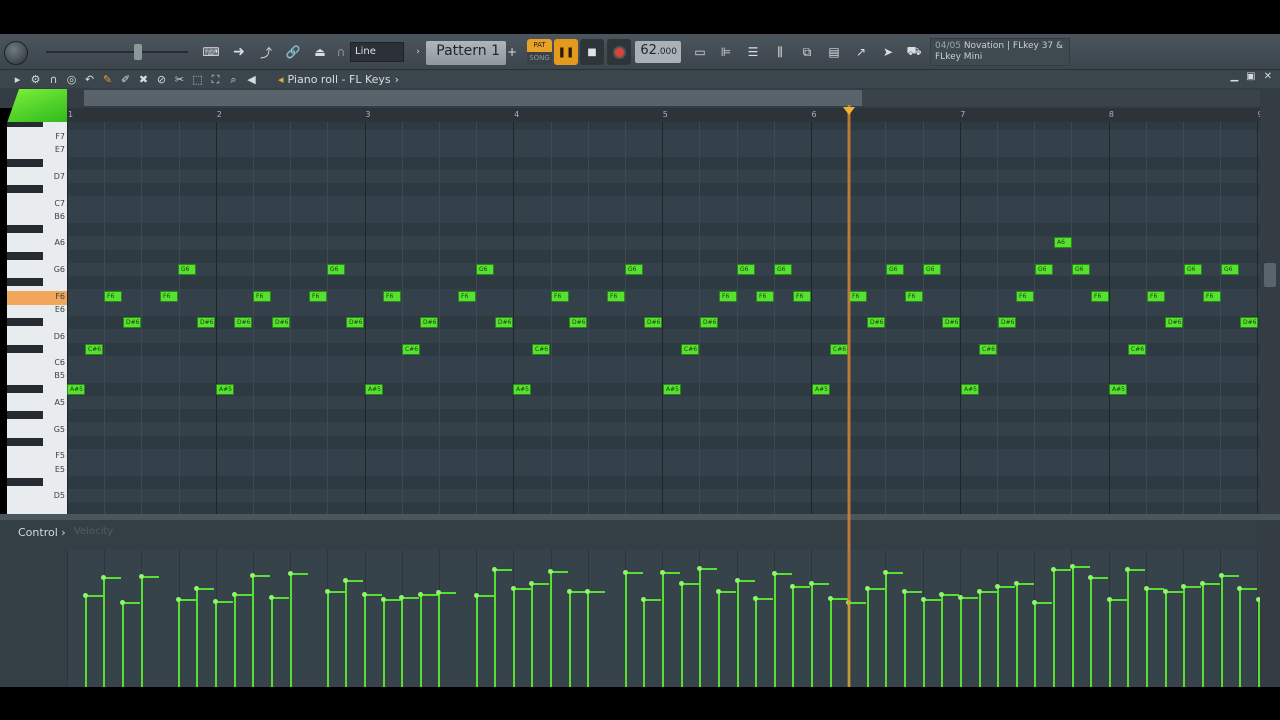  I want to click on cart-icon: ⛟, so click(914, 52).